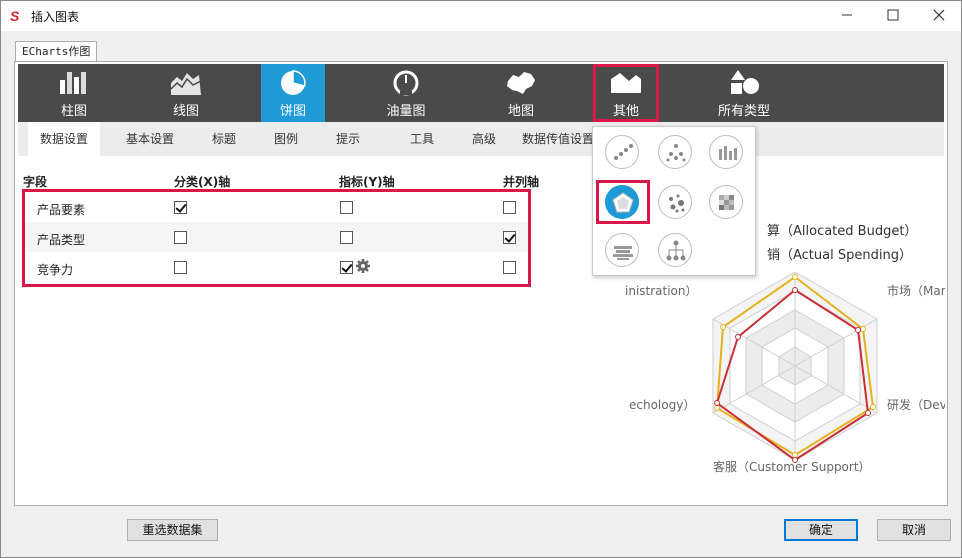 The width and height of the screenshot is (962, 558). I want to click on indicator-market-label: 市场（Mark, so click(916, 291).